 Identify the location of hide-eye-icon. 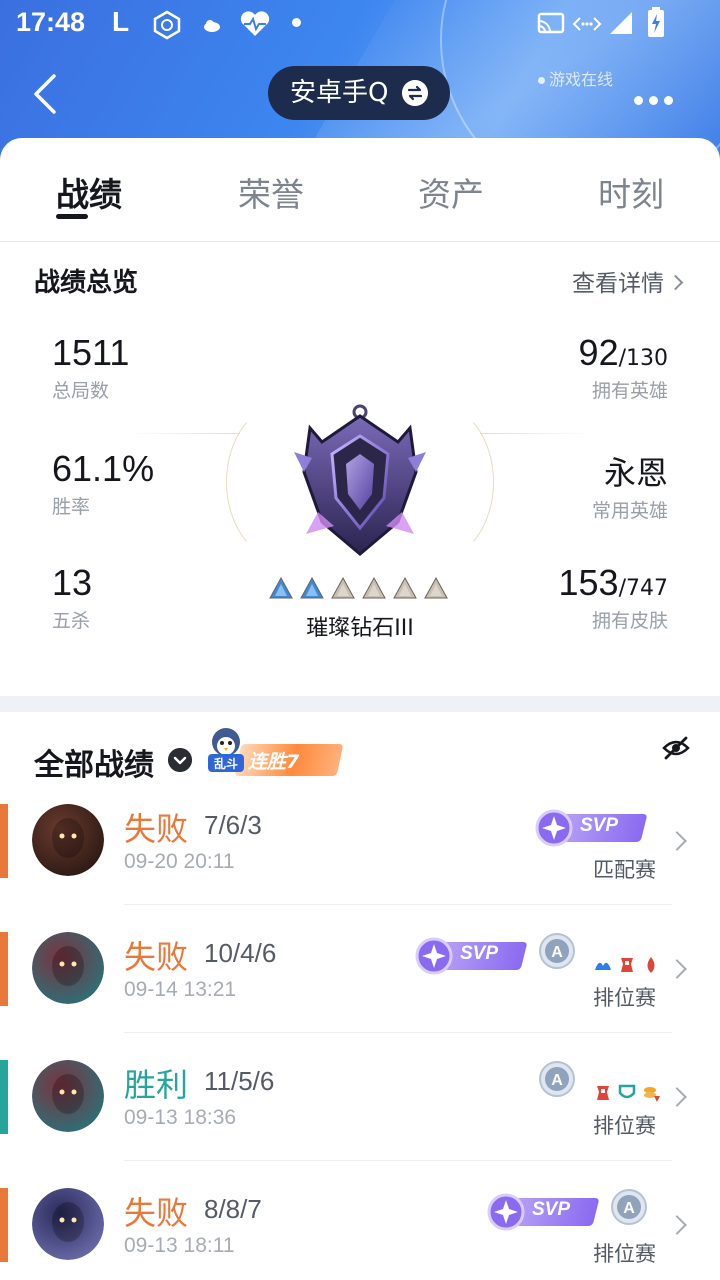
(676, 748).